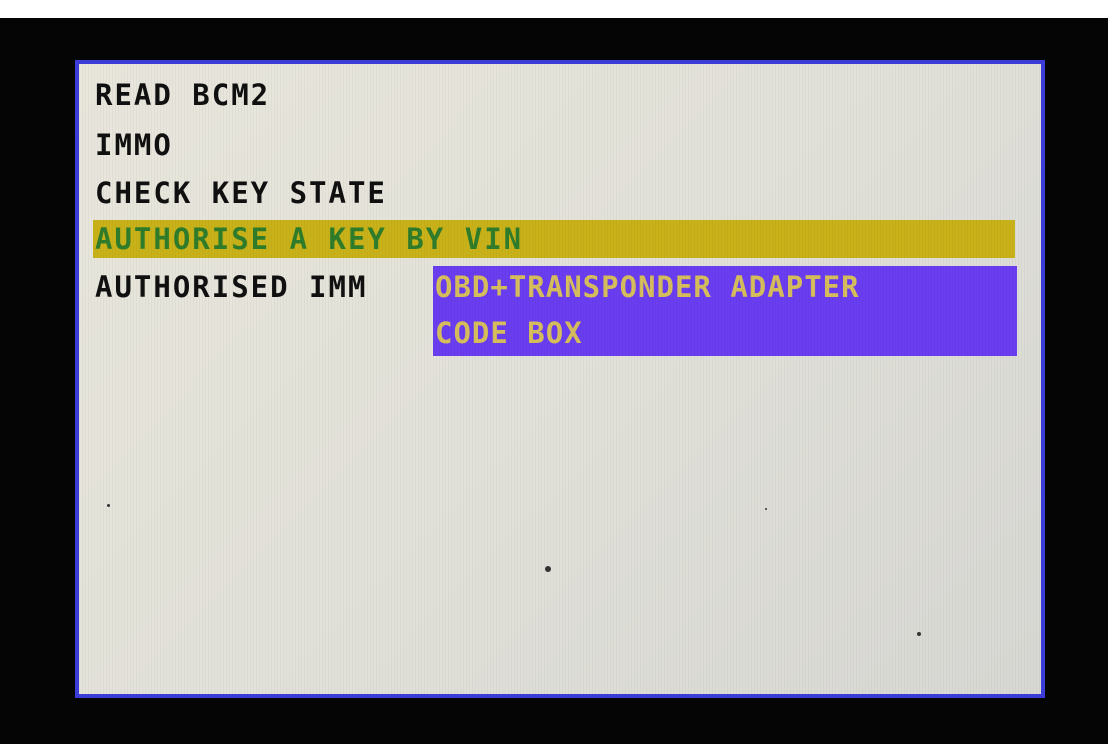 This screenshot has height=744, width=1108. I want to click on menu-item-read-bcm2: READ BCM2, so click(182, 95).